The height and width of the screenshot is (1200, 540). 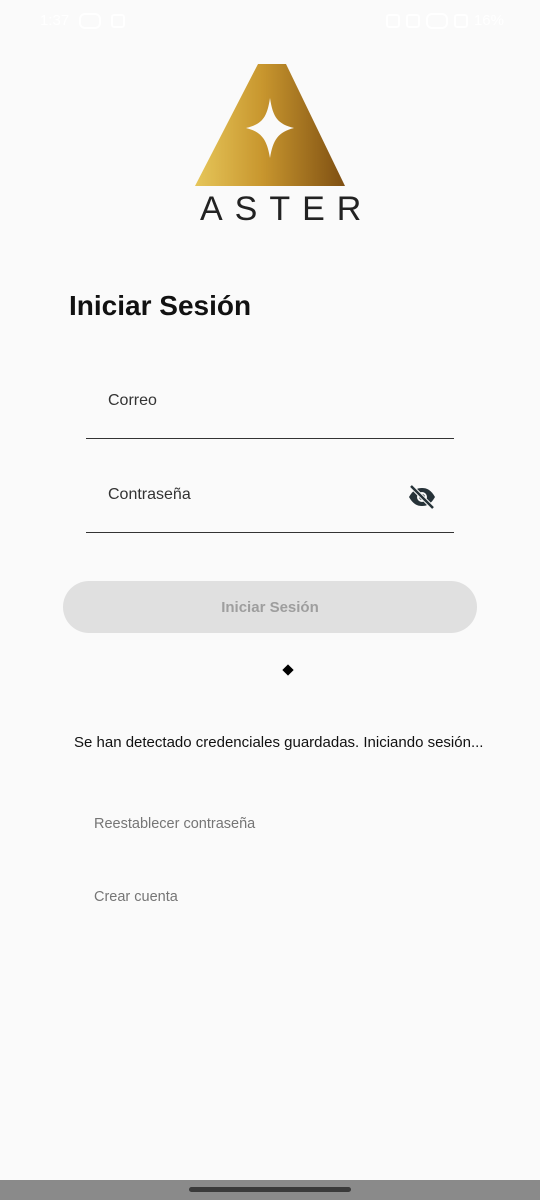 What do you see at coordinates (287, 209) in the screenshot?
I see `brand-name: ASTER` at bounding box center [287, 209].